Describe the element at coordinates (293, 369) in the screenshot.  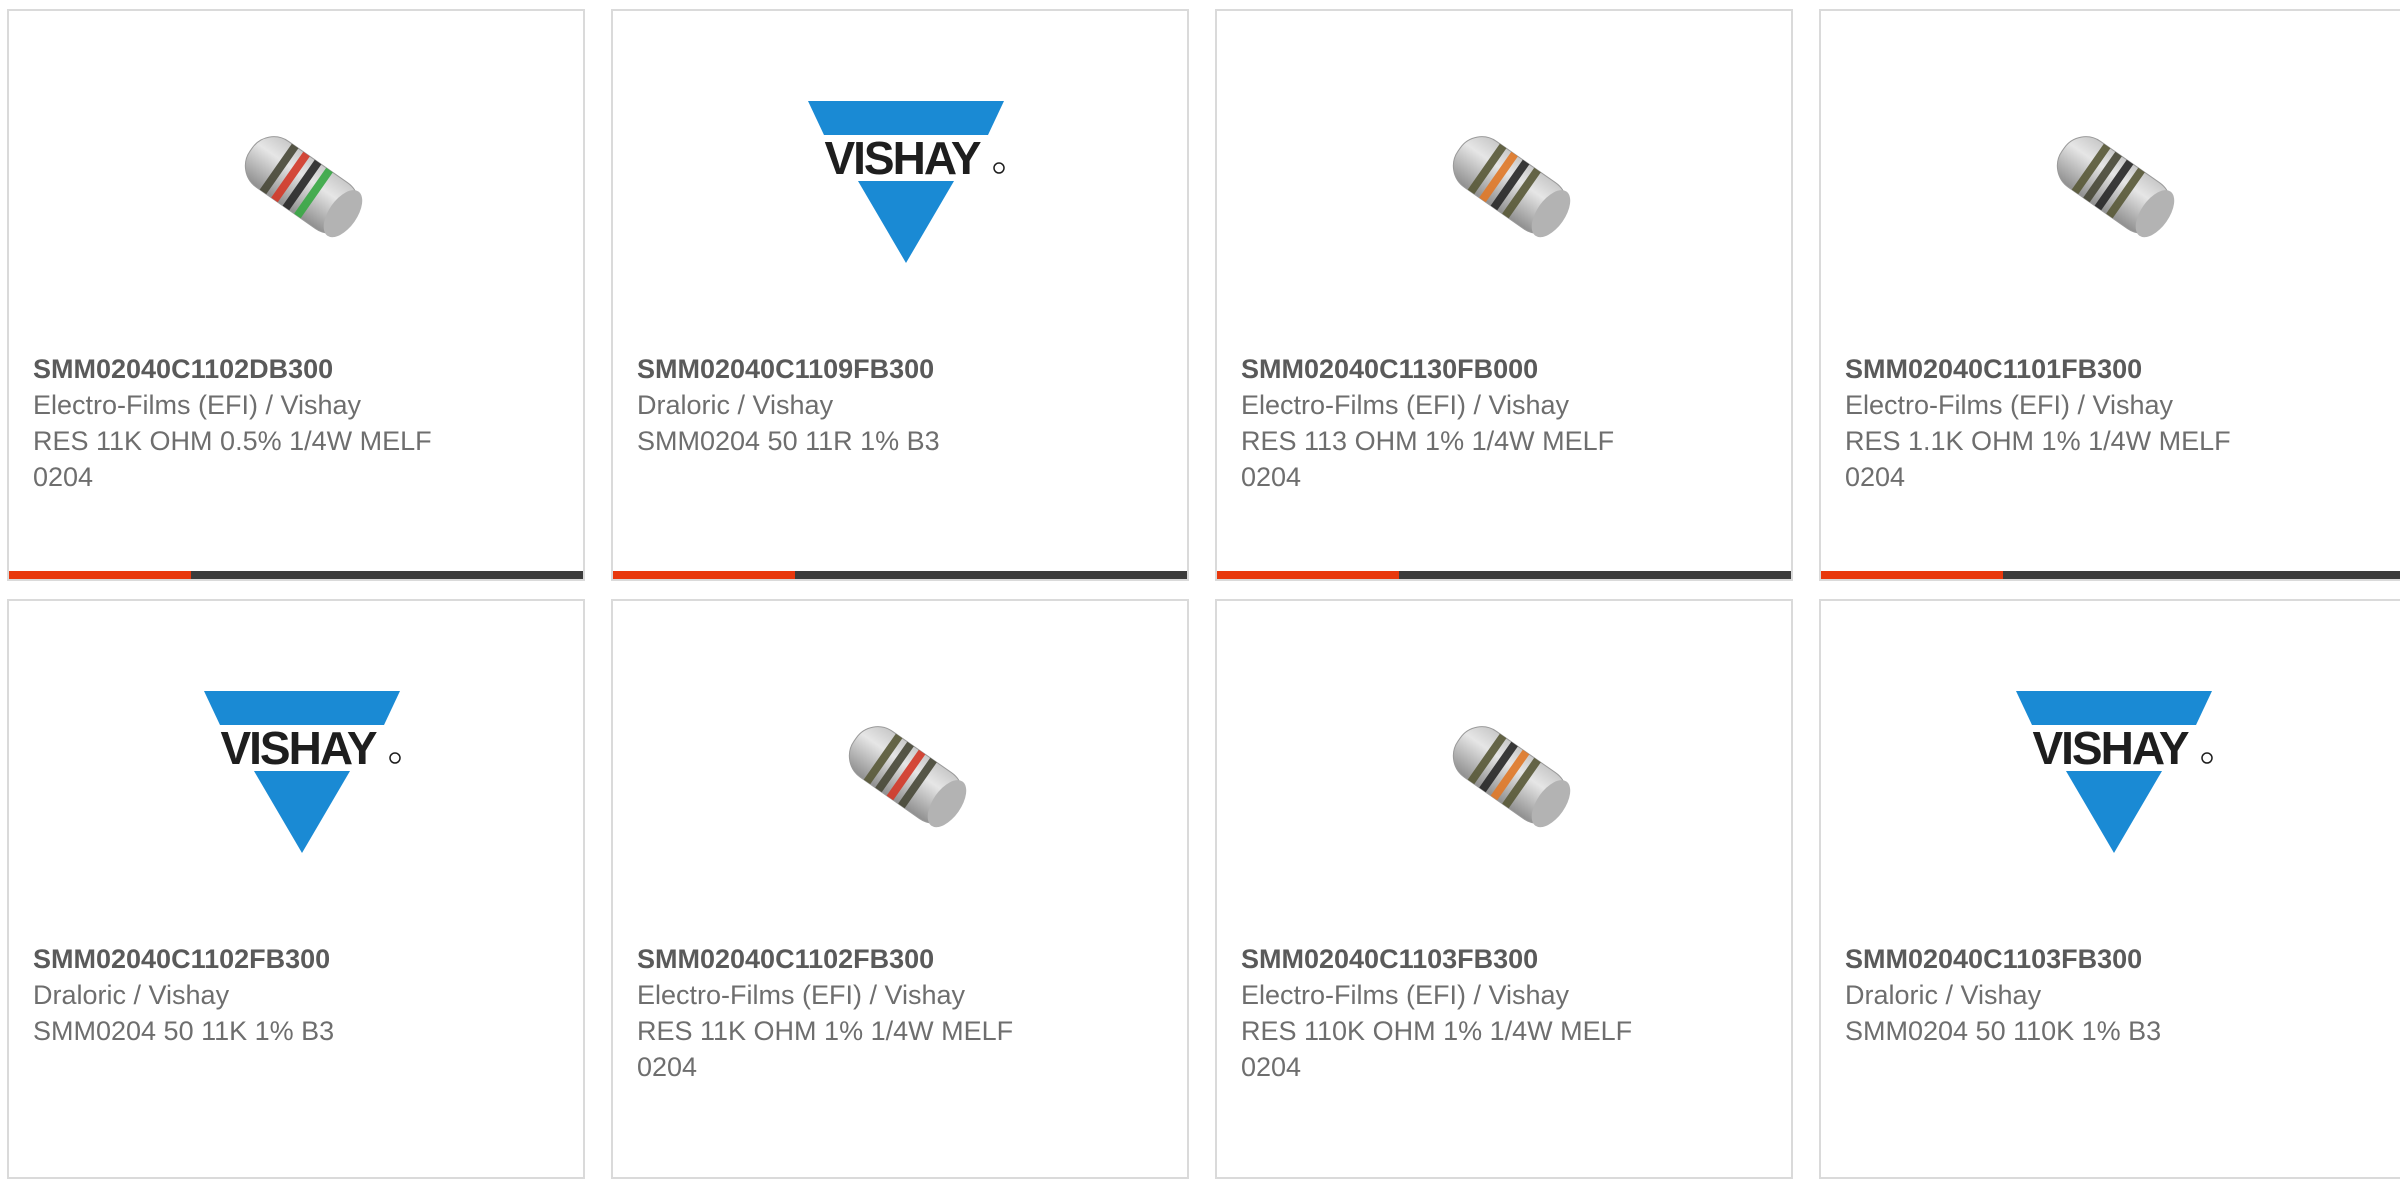
I see `part-number: SMM02040C1102DB300` at that location.